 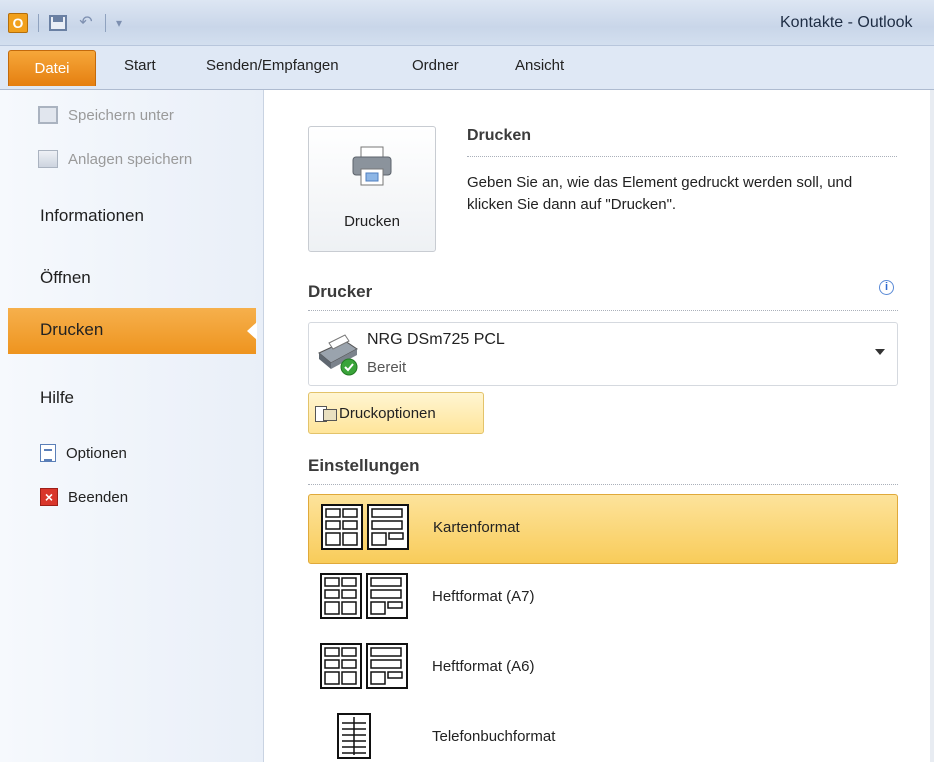 I want to click on print-options-button: Druckoptionen, so click(x=396, y=413).